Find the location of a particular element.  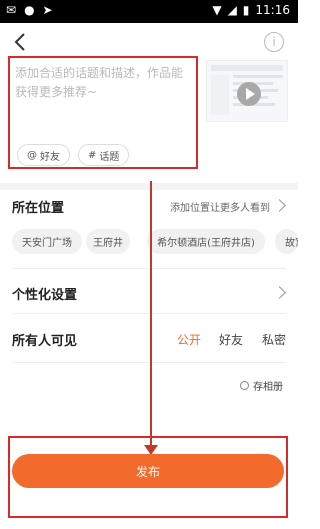

visibility-option-friends: 好友 is located at coordinates (231, 339).